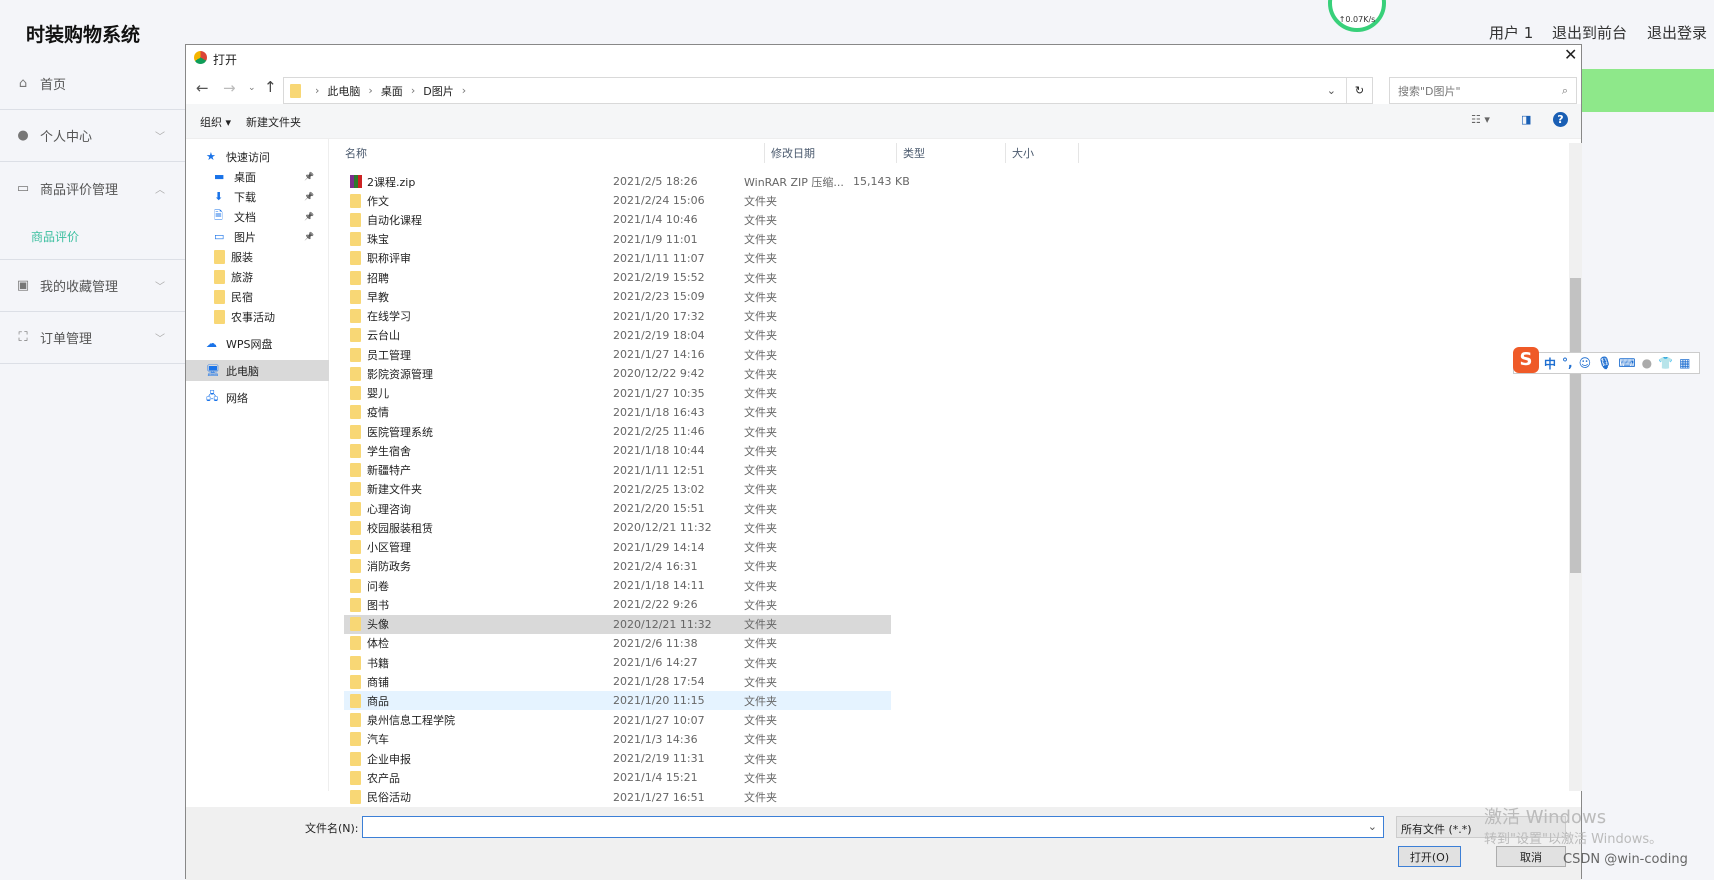 Image resolution: width=1714 pixels, height=880 pixels. I want to click on back-icon: ←, so click(202, 88).